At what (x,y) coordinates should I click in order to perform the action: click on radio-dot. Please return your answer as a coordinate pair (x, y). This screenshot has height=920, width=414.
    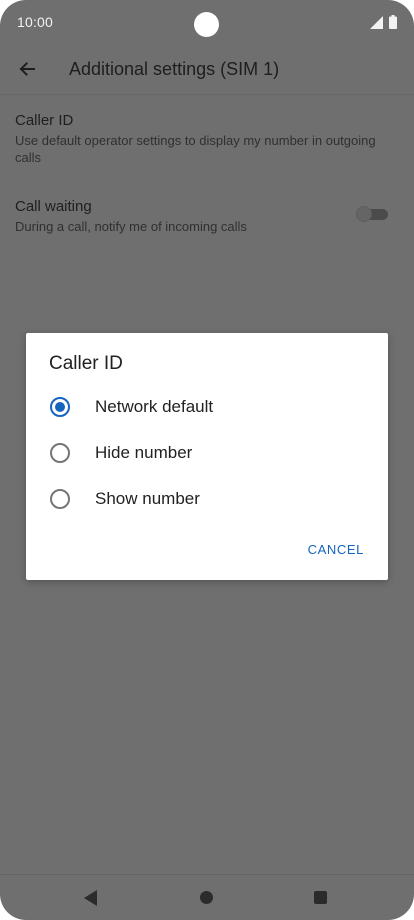
    Looking at the image, I should click on (60, 407).